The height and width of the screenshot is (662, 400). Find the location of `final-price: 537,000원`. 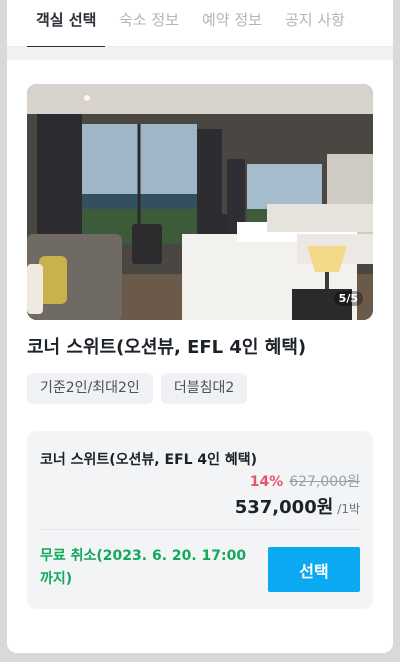

final-price: 537,000원 is located at coordinates (284, 507).